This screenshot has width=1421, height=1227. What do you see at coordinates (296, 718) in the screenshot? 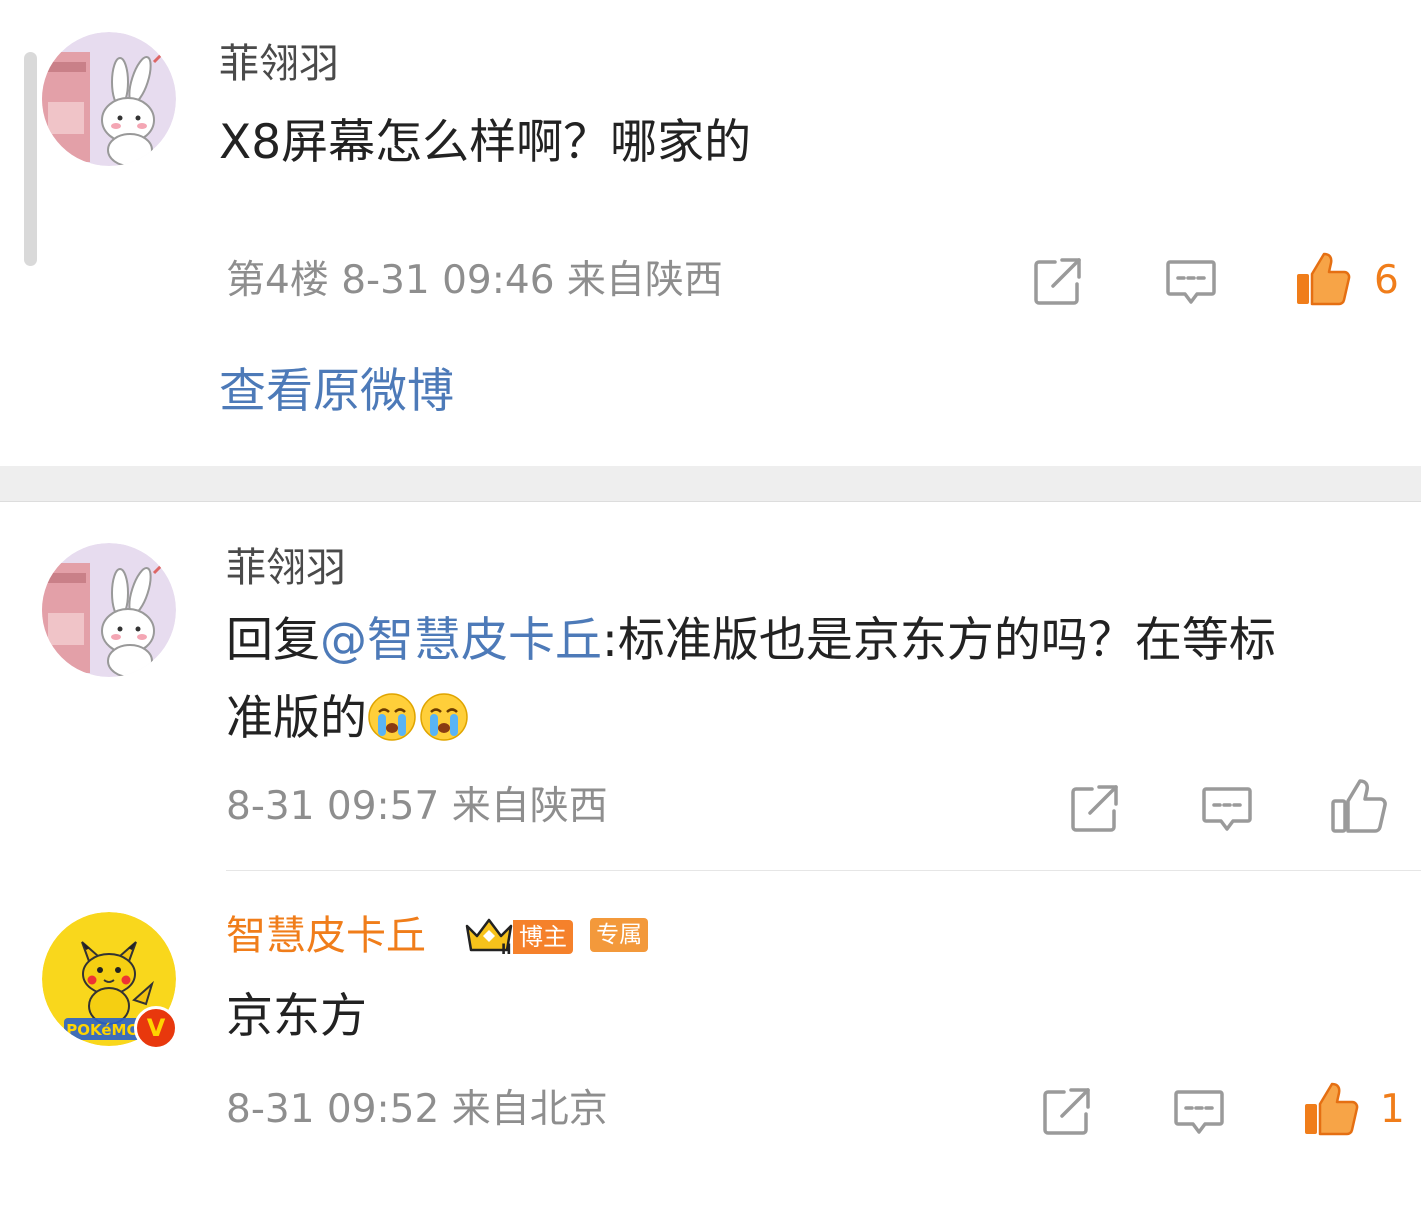
I see `reply-body-continued: 准版的` at bounding box center [296, 718].